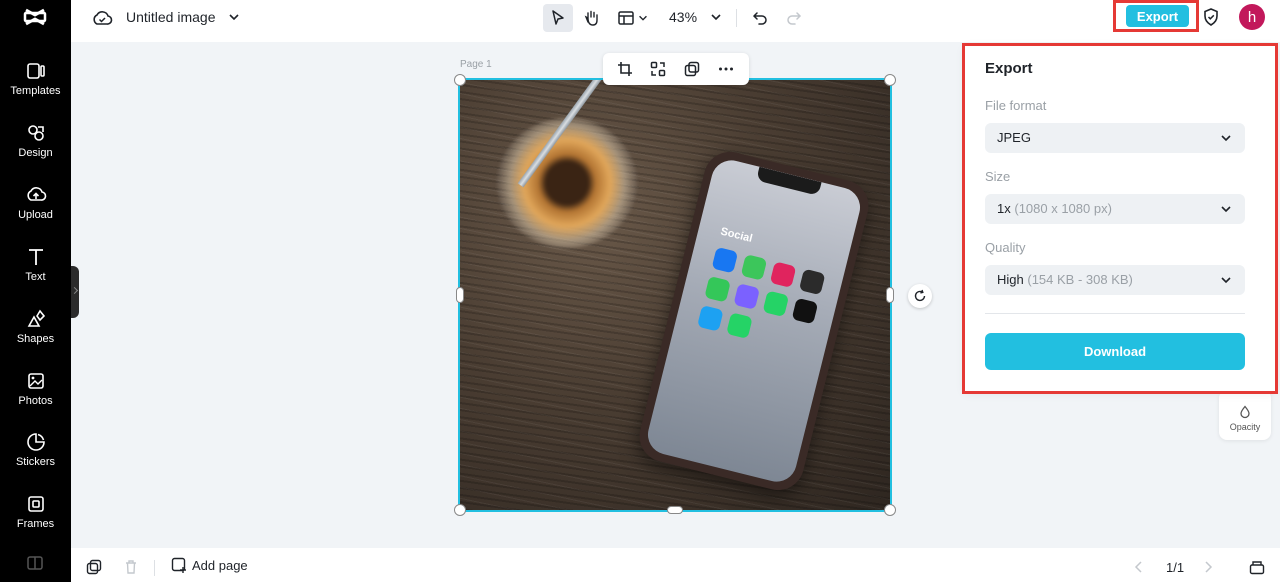 The width and height of the screenshot is (1280, 582). I want to click on add-page-button: Add page, so click(209, 565).